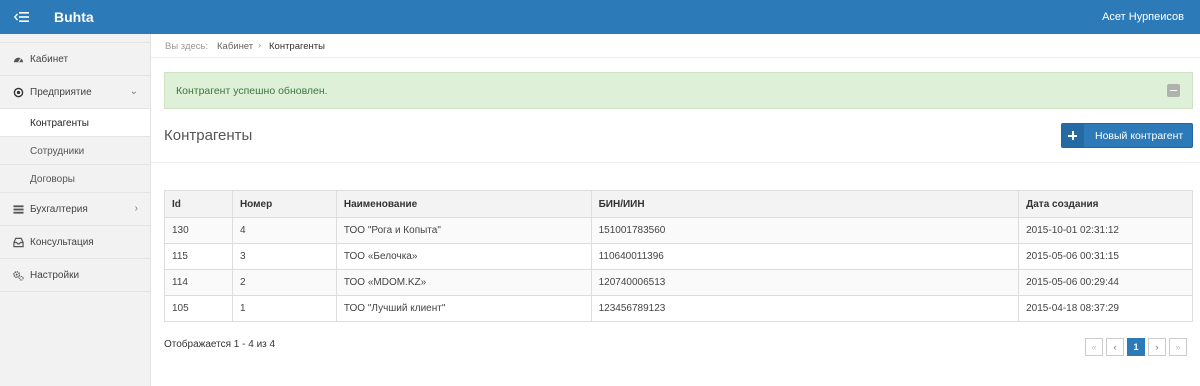 The width and height of the screenshot is (1200, 386). Describe the element at coordinates (55, 275) in the screenshot. I see `sidebar-item-label: Настройки` at that location.